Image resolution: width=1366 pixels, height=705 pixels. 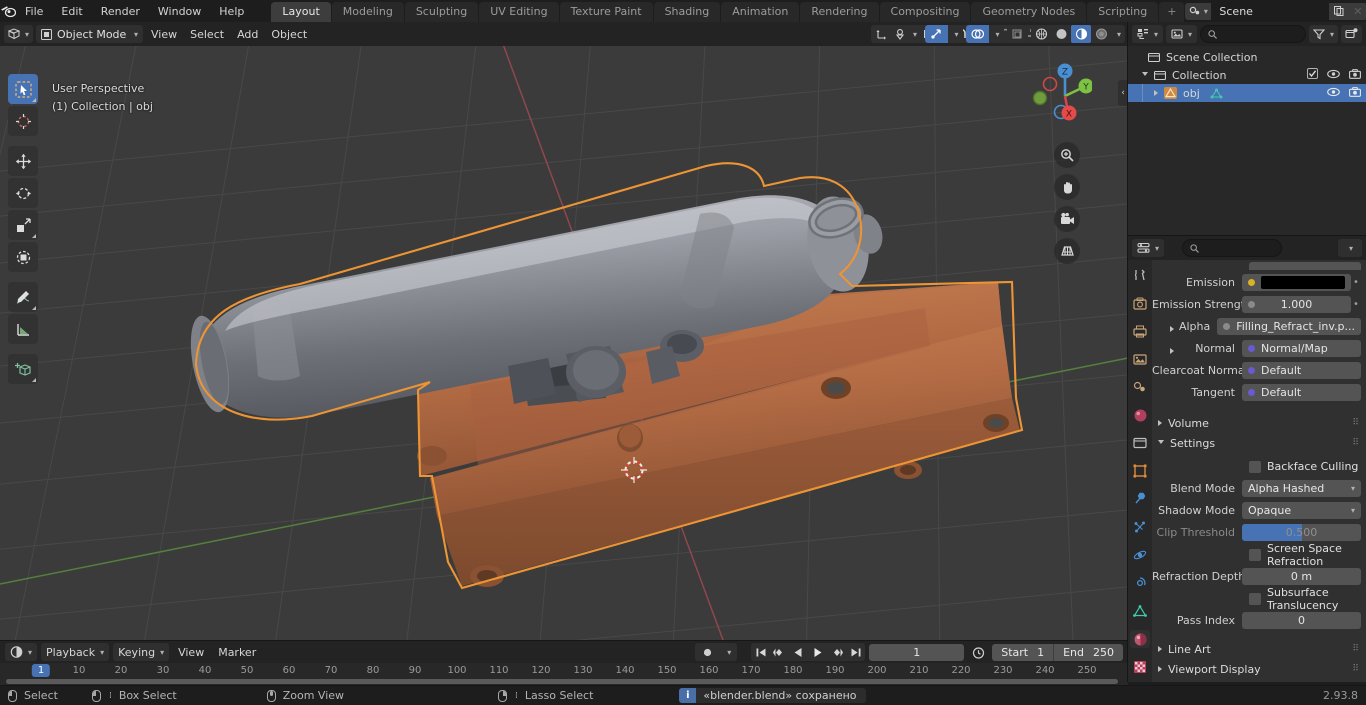 I want to click on timeline-scrollbar, so click(x=562, y=681).